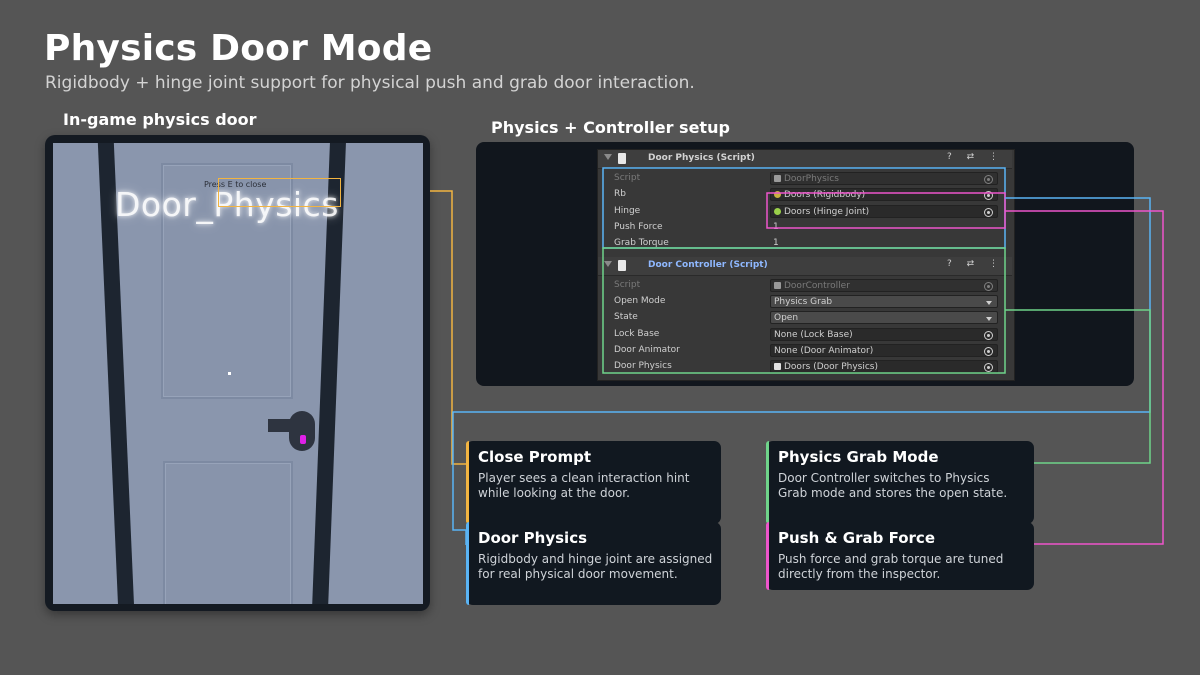 The height and width of the screenshot is (675, 1200). I want to click on card-title: Close Prompt, so click(535, 457).